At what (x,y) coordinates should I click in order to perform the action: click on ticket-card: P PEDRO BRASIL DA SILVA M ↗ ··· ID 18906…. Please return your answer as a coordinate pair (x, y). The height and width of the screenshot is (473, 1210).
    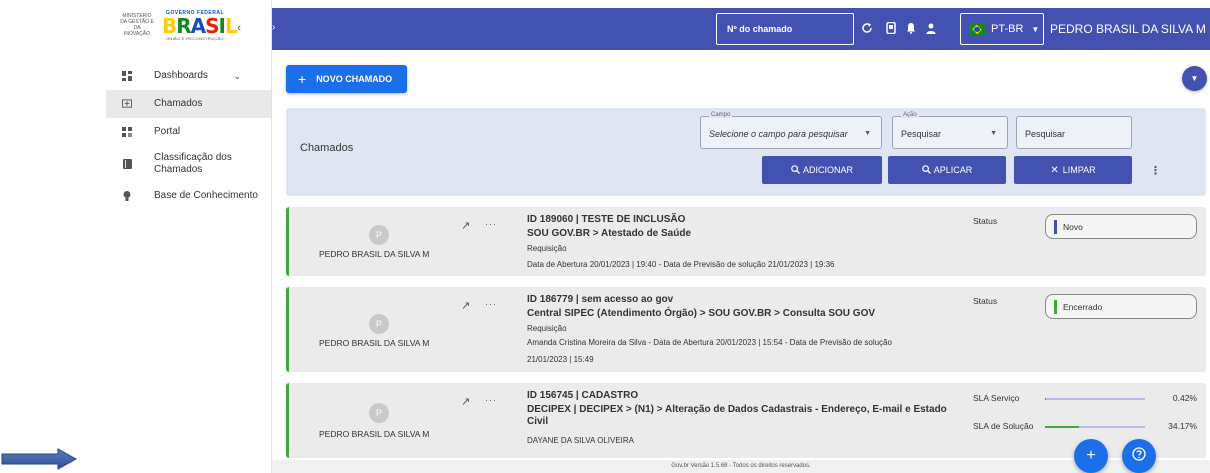
    Looking at the image, I should click on (746, 241).